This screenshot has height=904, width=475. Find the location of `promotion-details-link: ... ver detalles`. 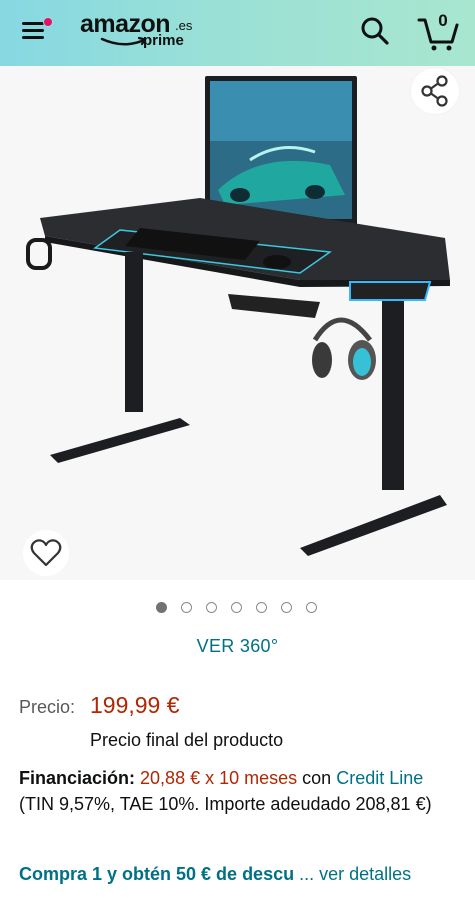

promotion-details-link: ... ver detalles is located at coordinates (355, 874).